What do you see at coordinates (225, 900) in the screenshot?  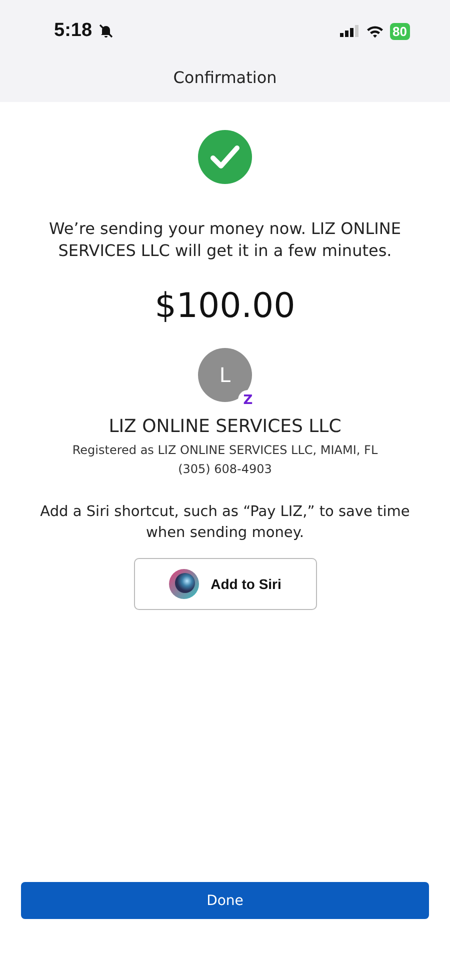 I see `done-button: Done` at bounding box center [225, 900].